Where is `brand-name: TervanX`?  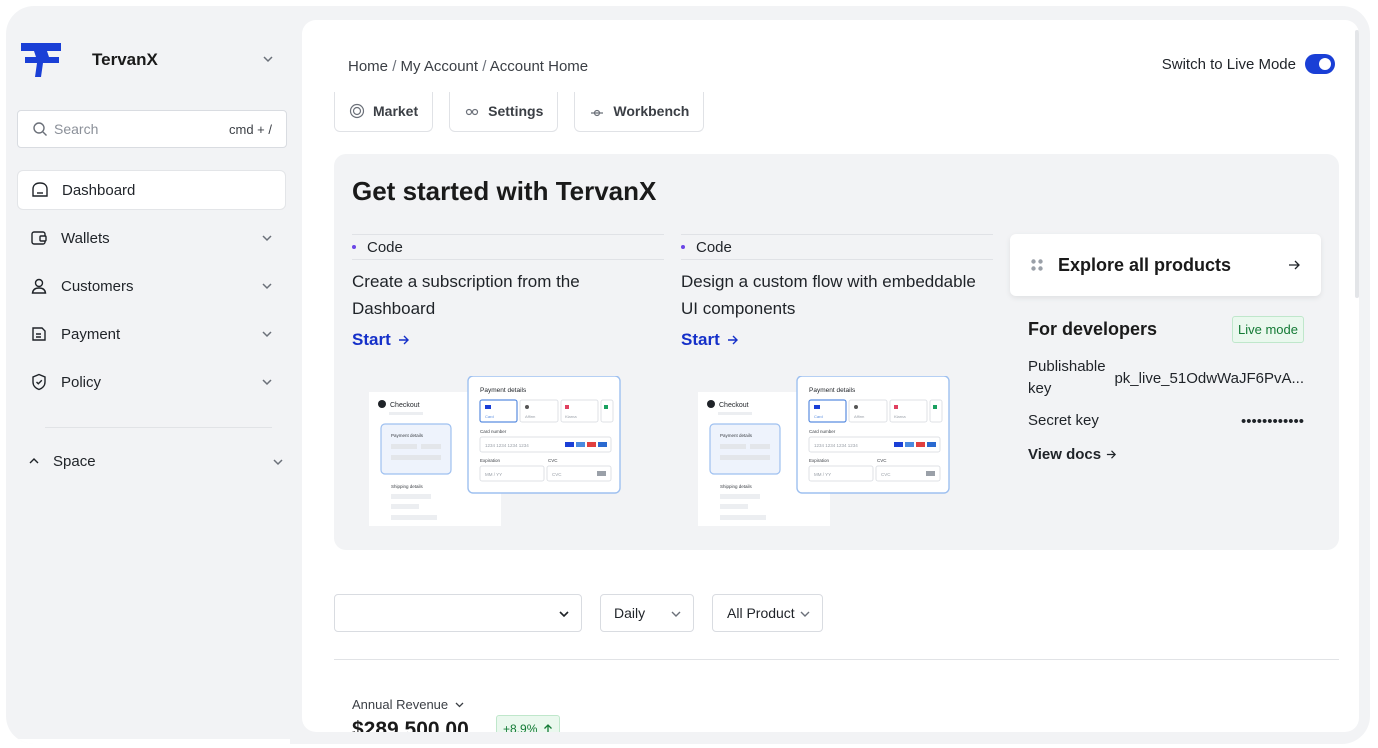
brand-name: TervanX is located at coordinates (125, 59).